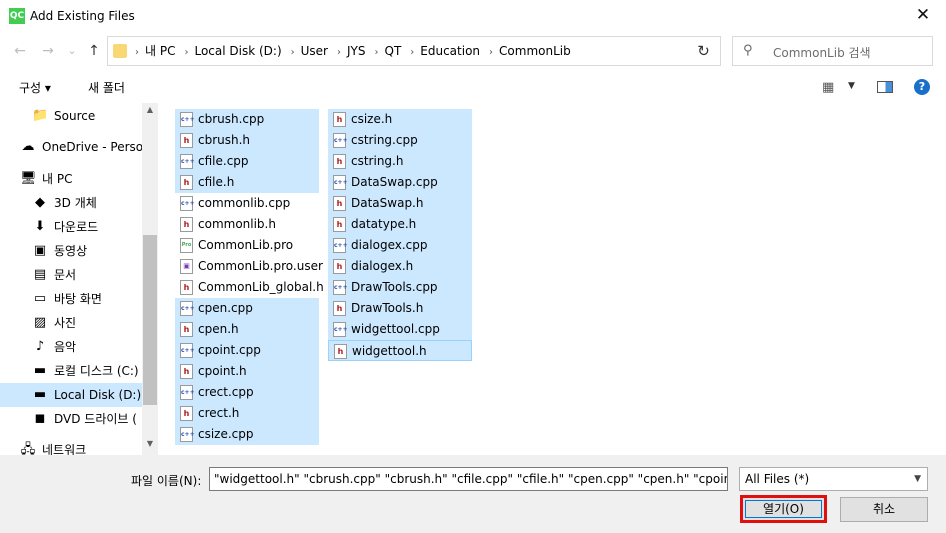 Image resolution: width=946 pixels, height=533 pixels. What do you see at coordinates (247, 161) in the screenshot?
I see `file-item: c++ cfile.cpp` at bounding box center [247, 161].